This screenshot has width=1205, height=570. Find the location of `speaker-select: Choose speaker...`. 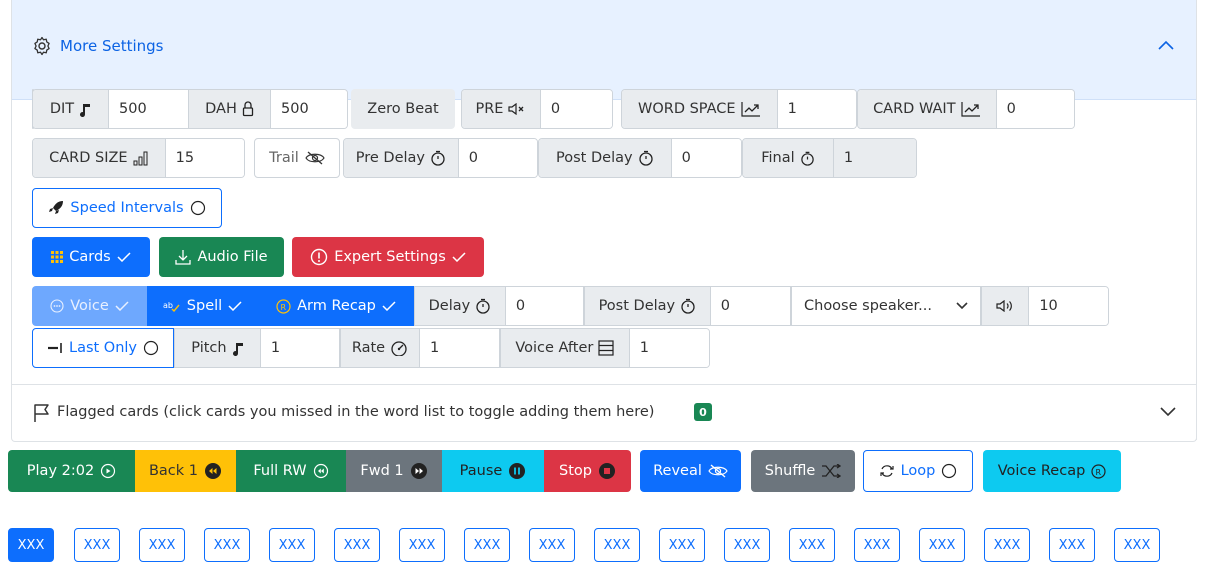

speaker-select: Choose speaker... is located at coordinates (886, 306).